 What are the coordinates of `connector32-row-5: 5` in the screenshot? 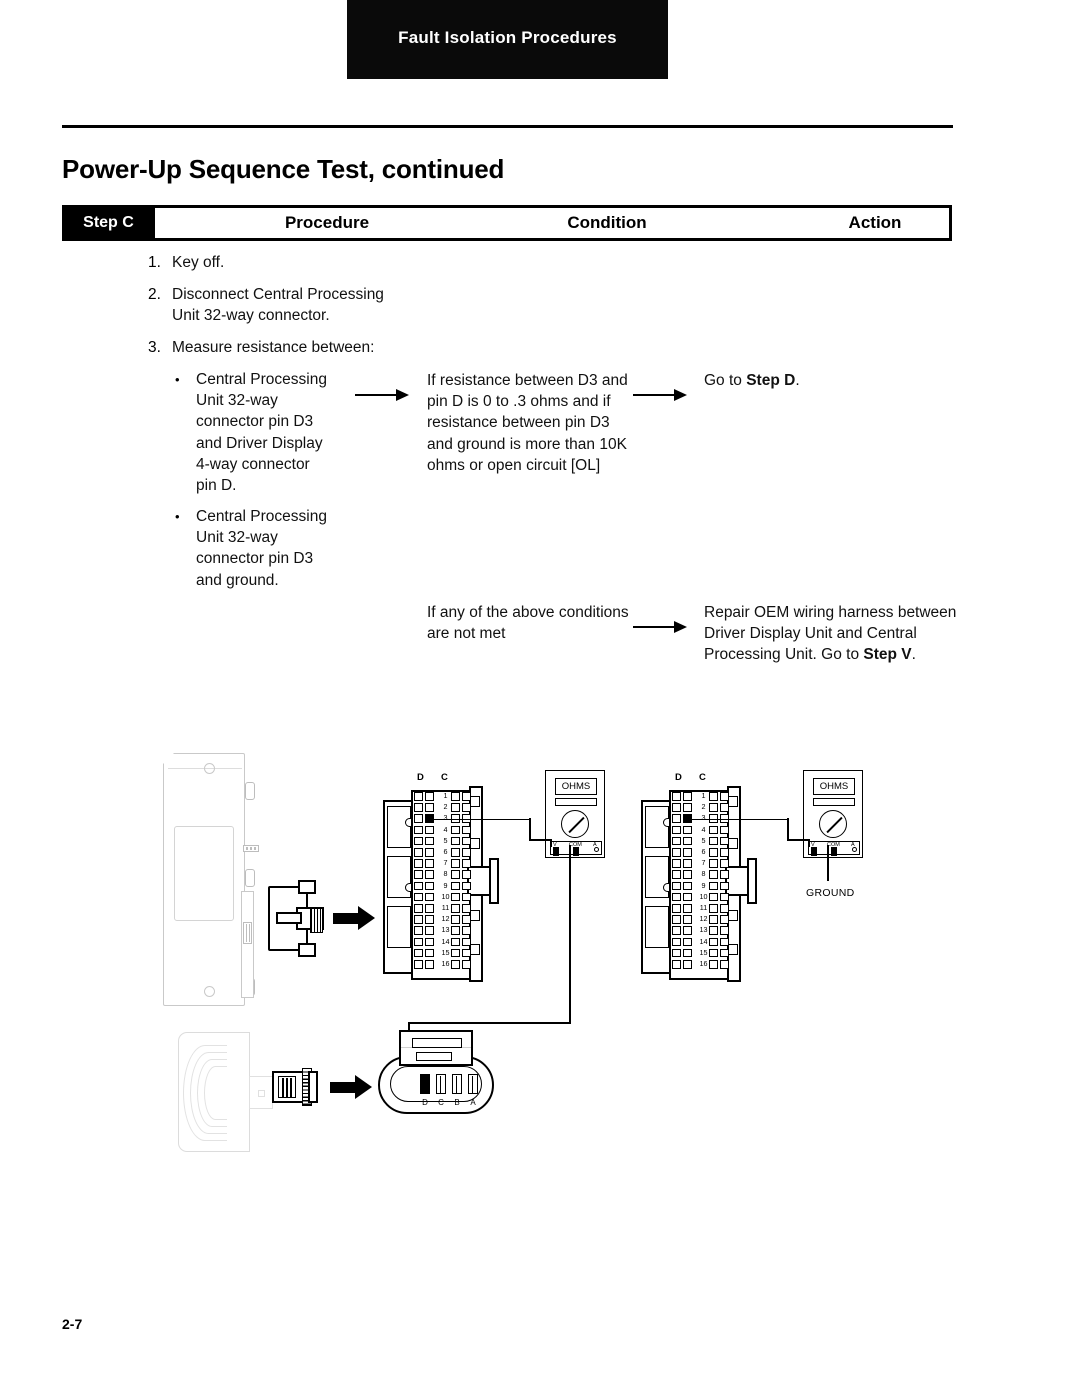 It's located at (702, 841).